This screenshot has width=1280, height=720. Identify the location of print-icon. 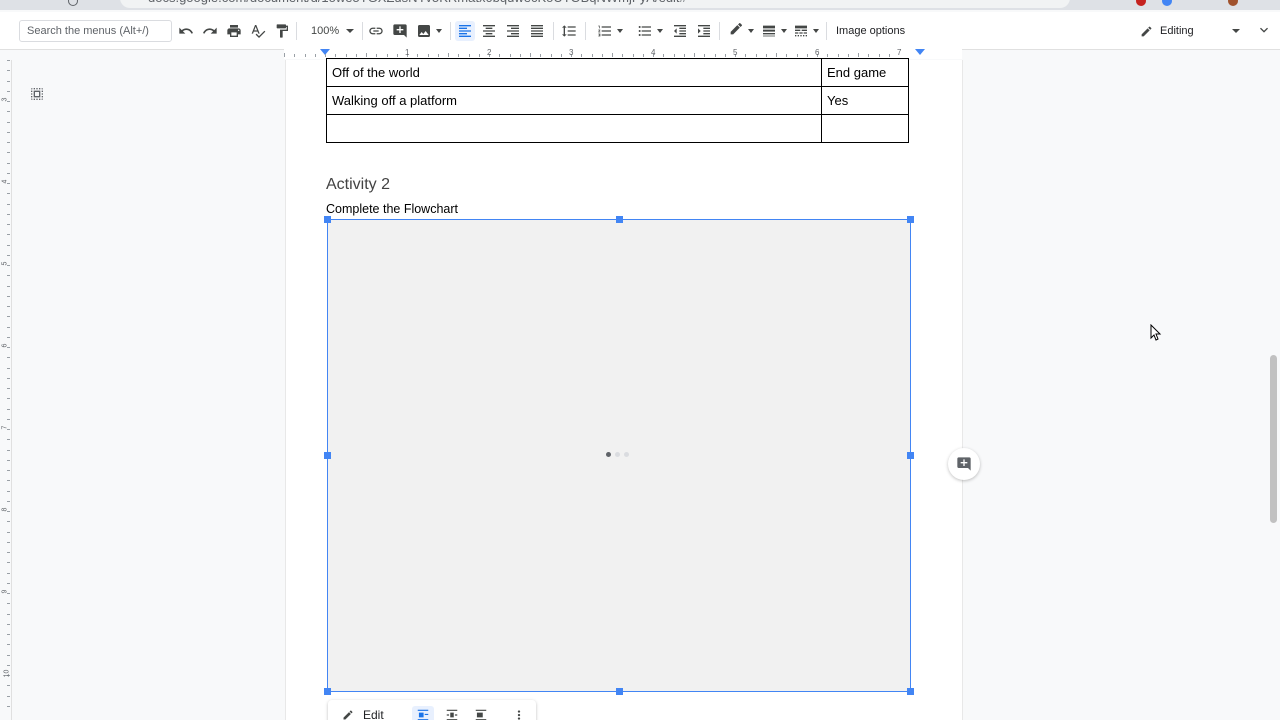
(234, 31).